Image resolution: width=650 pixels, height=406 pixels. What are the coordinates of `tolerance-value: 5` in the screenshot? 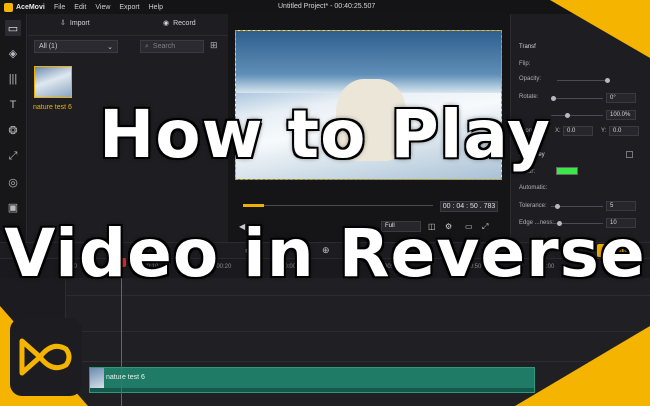 It's located at (621, 206).